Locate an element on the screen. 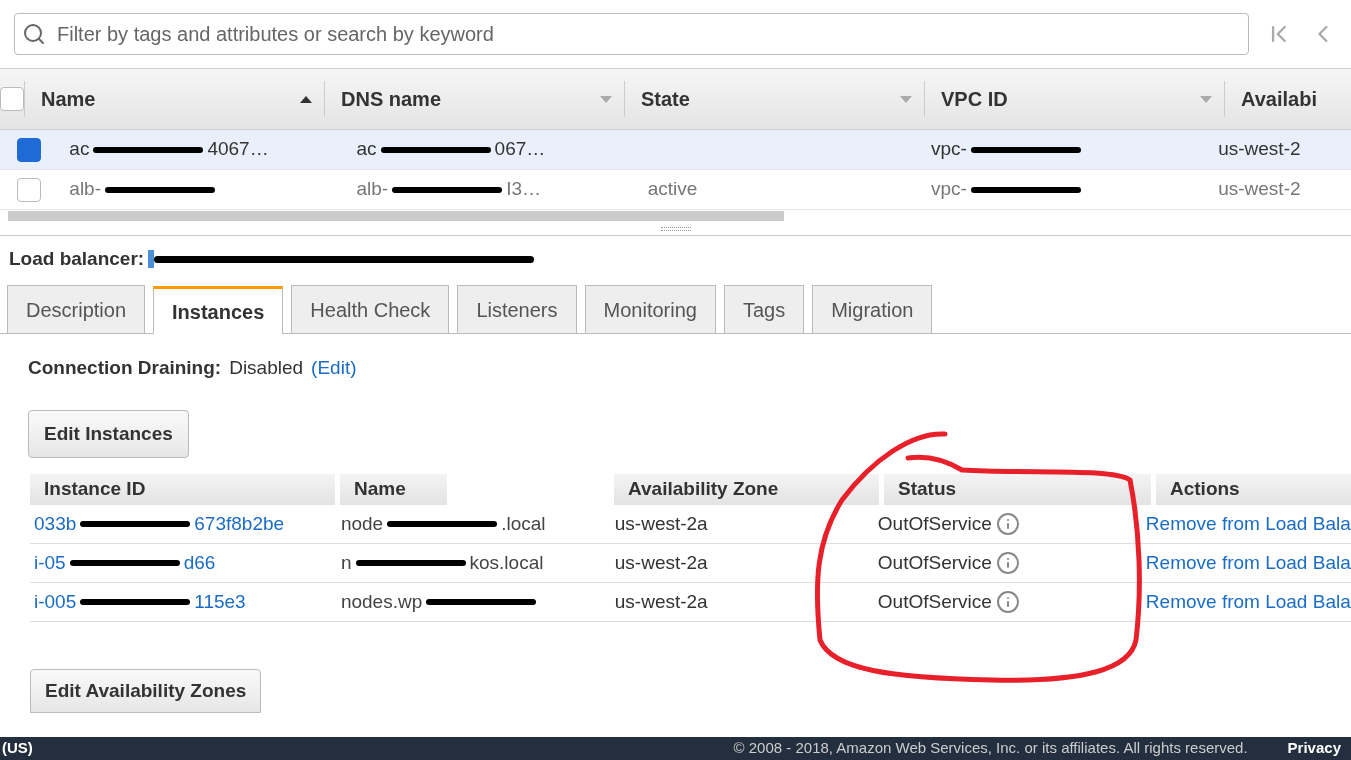  column-header: VPC ID is located at coordinates (974, 99).